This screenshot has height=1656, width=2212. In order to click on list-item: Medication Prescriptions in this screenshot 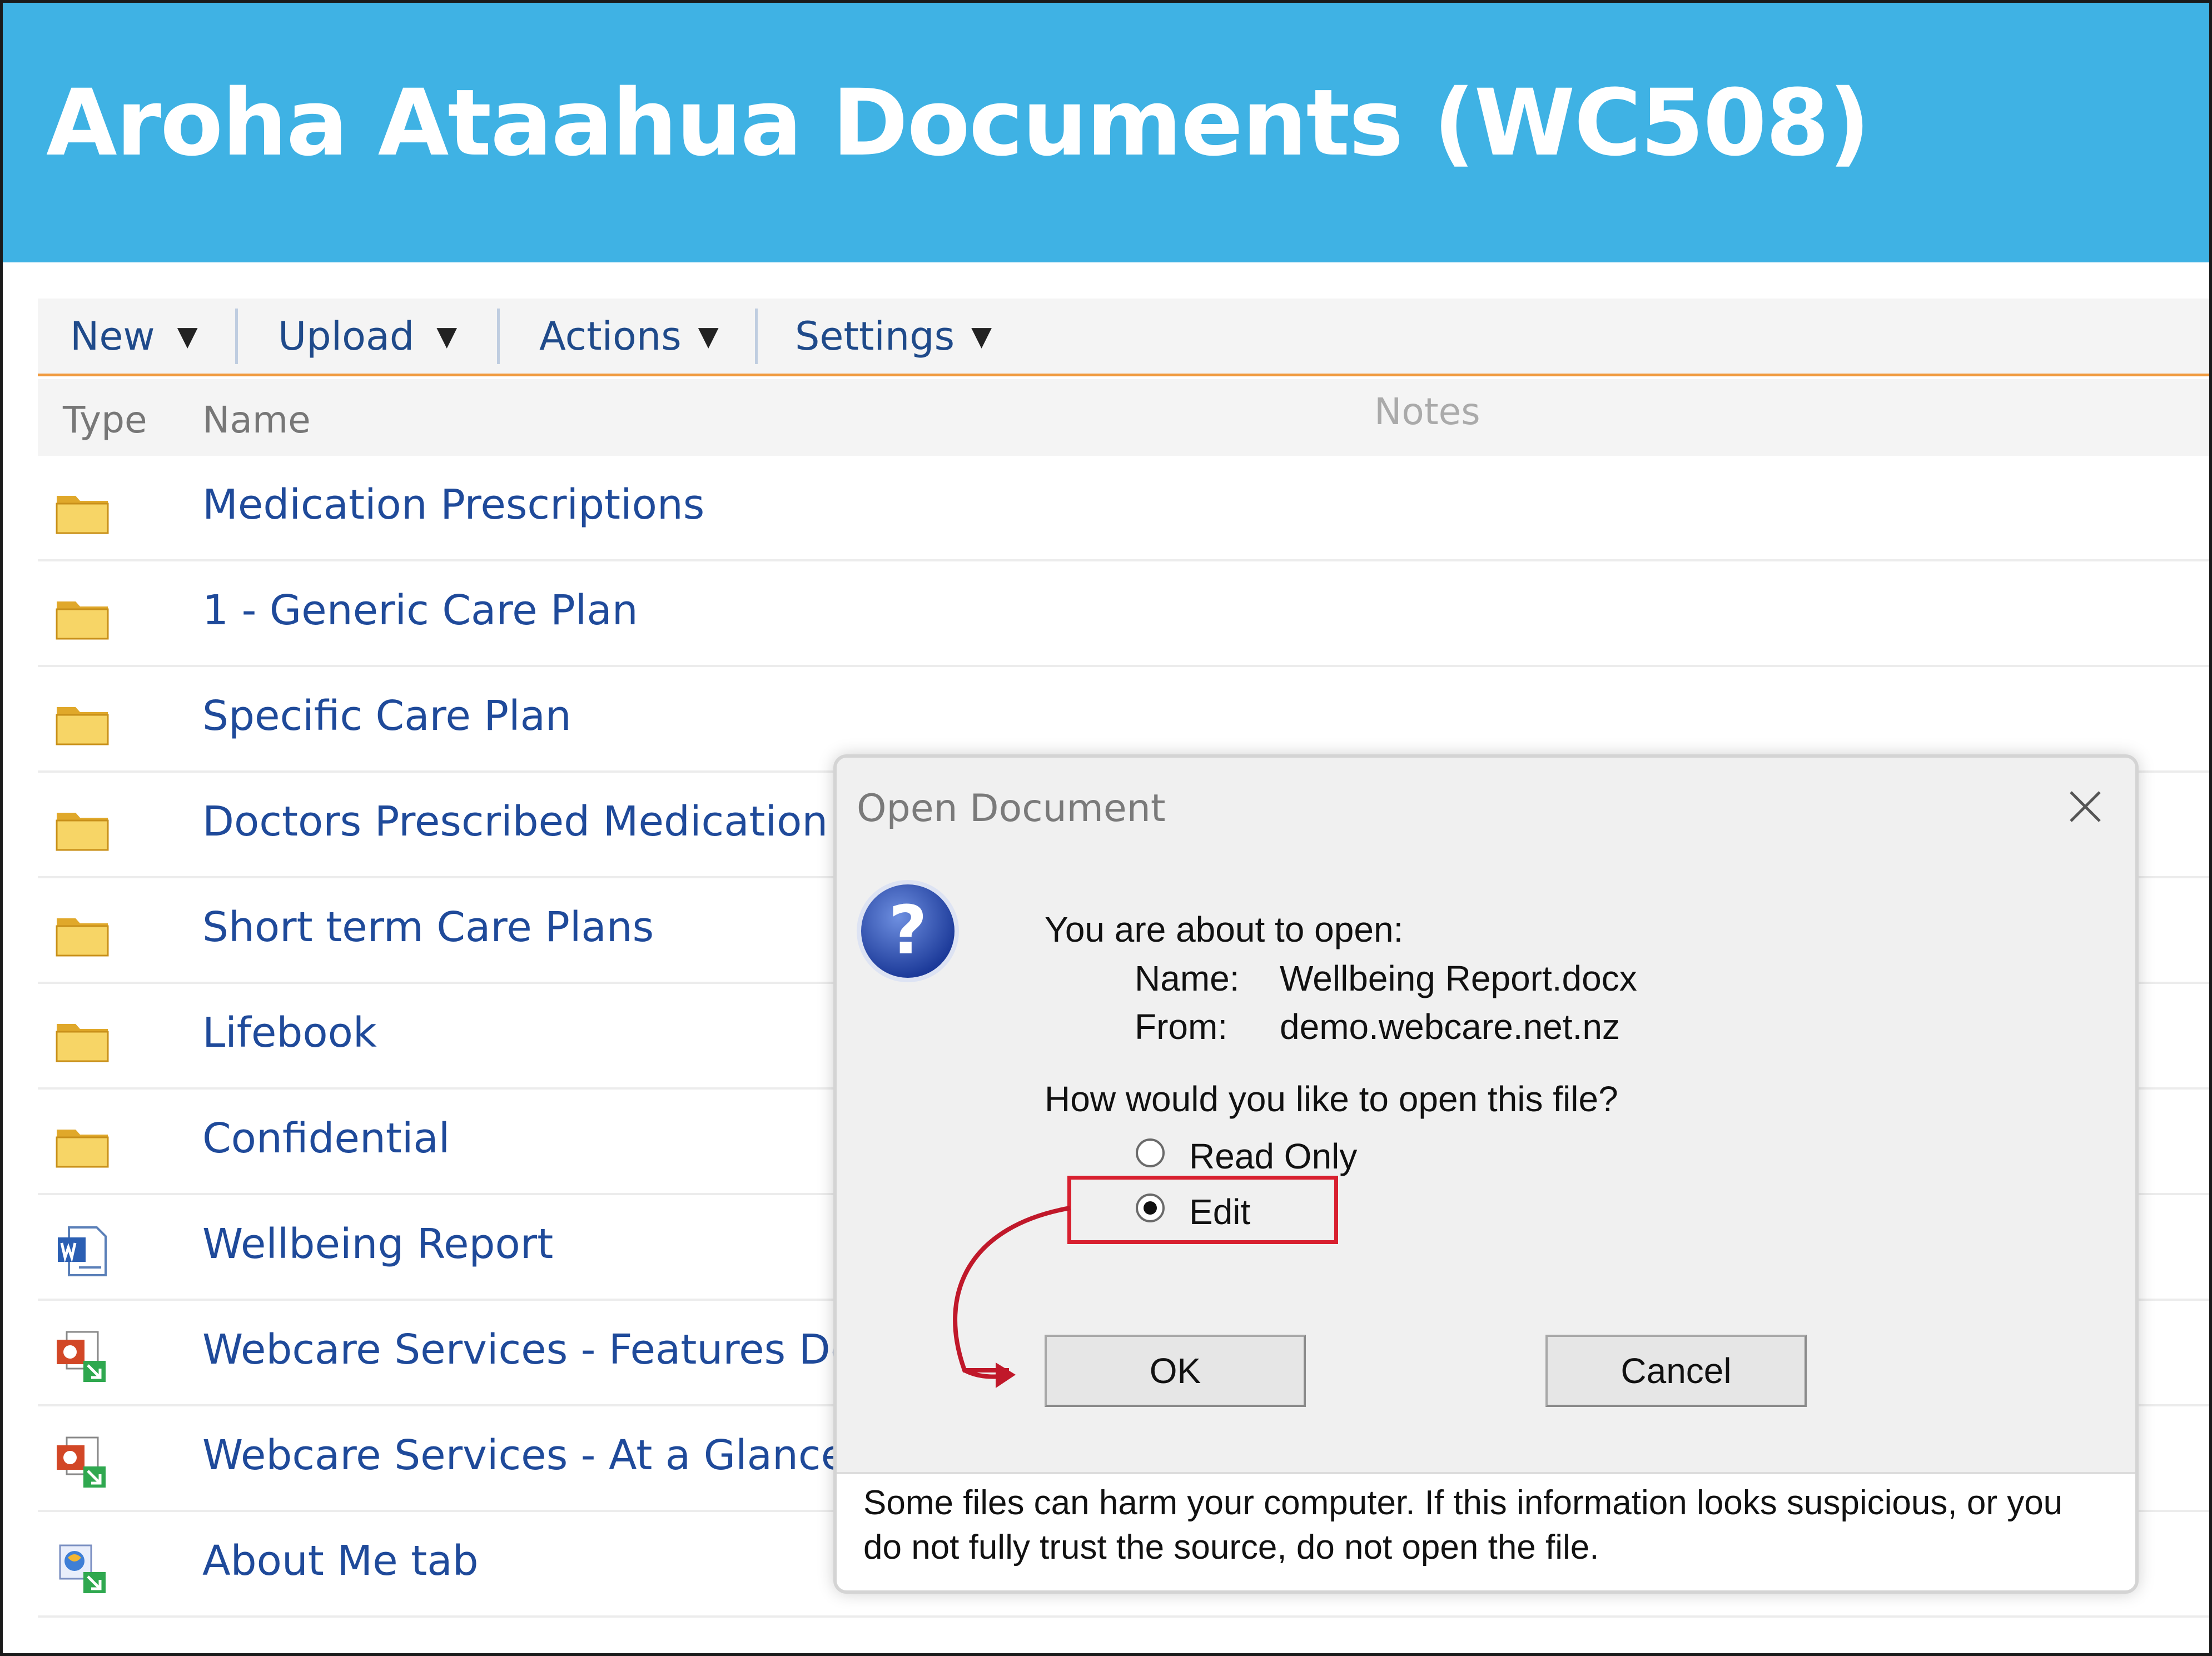, I will do `click(1123, 509)`.